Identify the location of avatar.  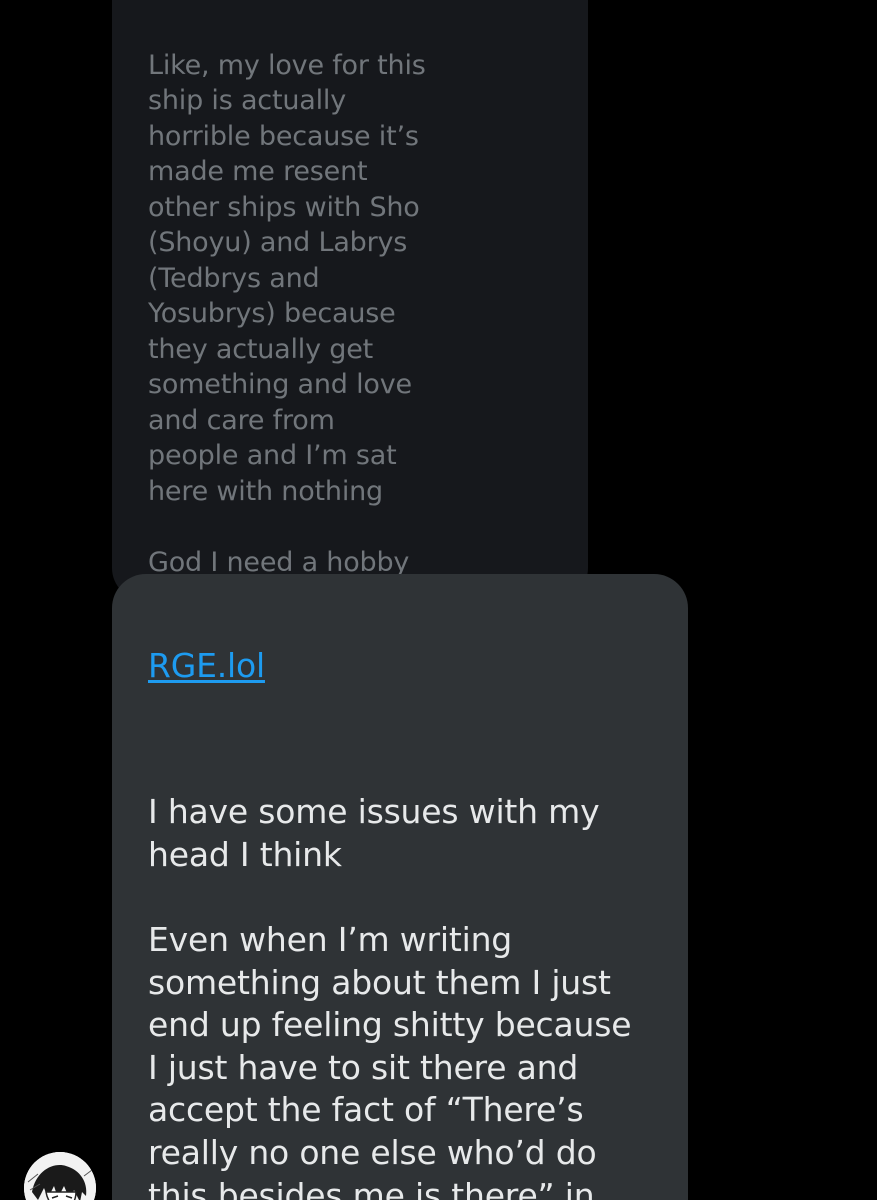
(60, 1176).